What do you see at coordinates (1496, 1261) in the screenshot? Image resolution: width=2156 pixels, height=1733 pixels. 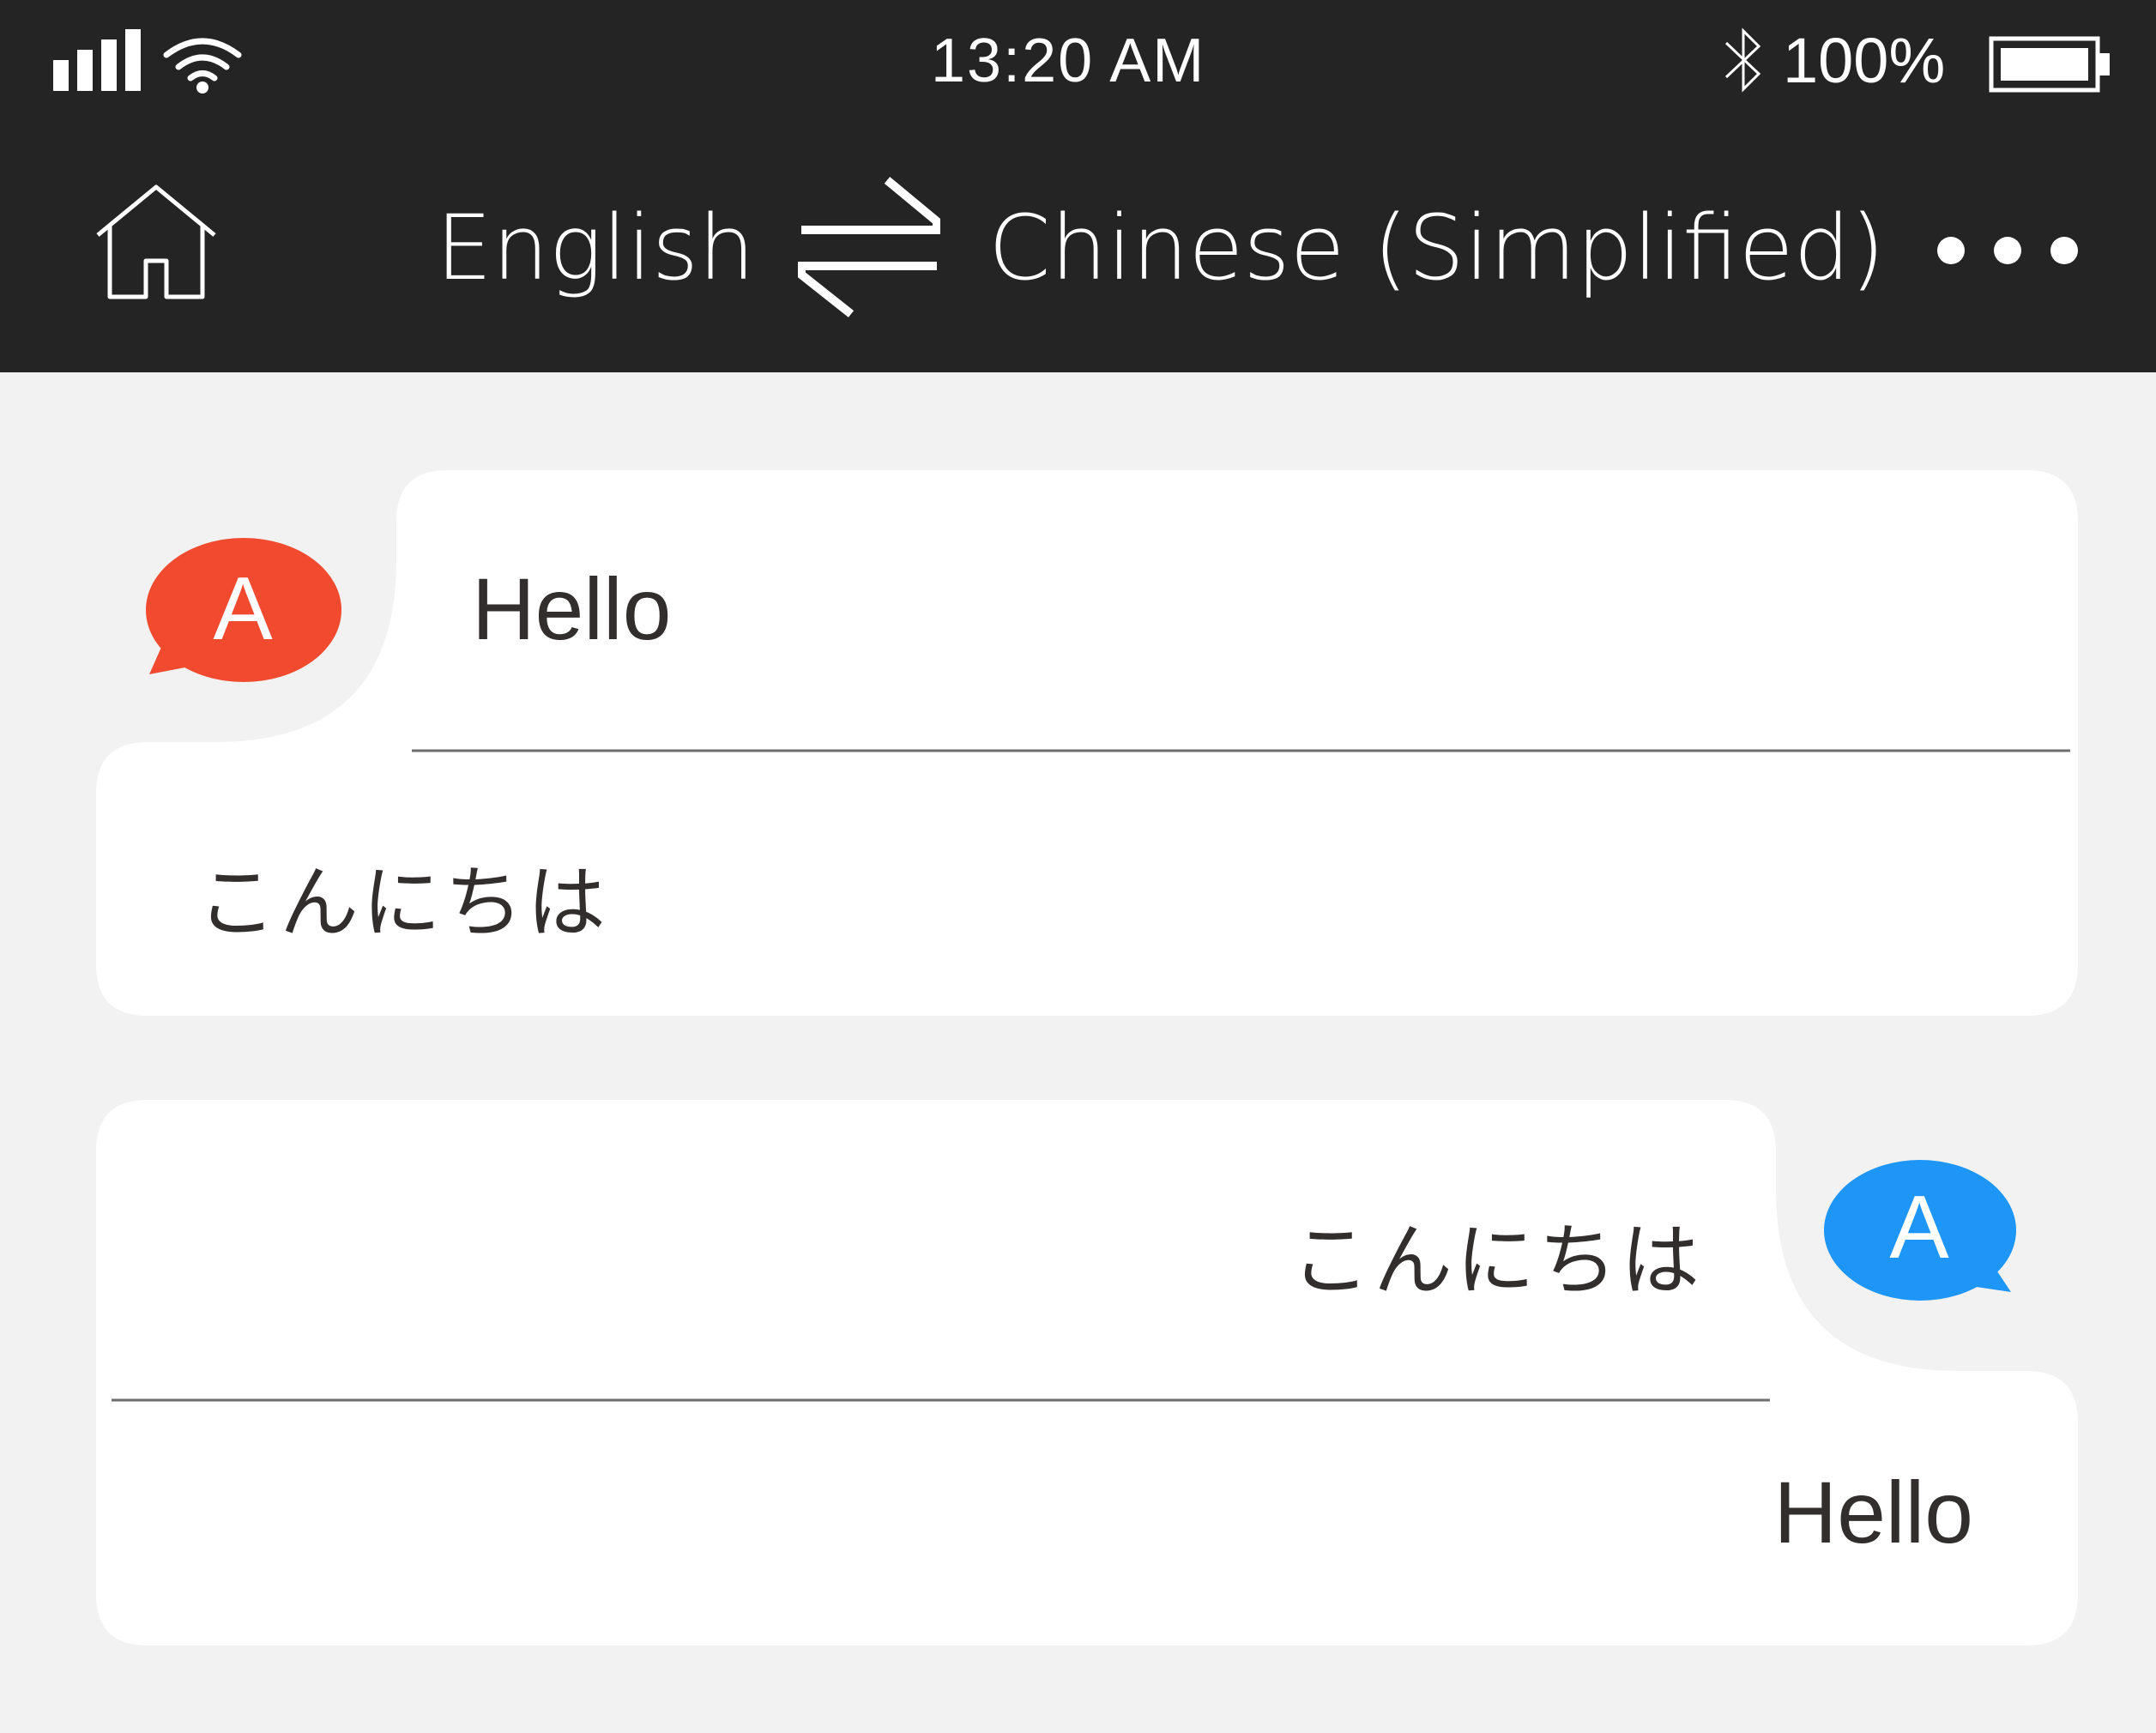 I see `message-source-text: こんにちは` at bounding box center [1496, 1261].